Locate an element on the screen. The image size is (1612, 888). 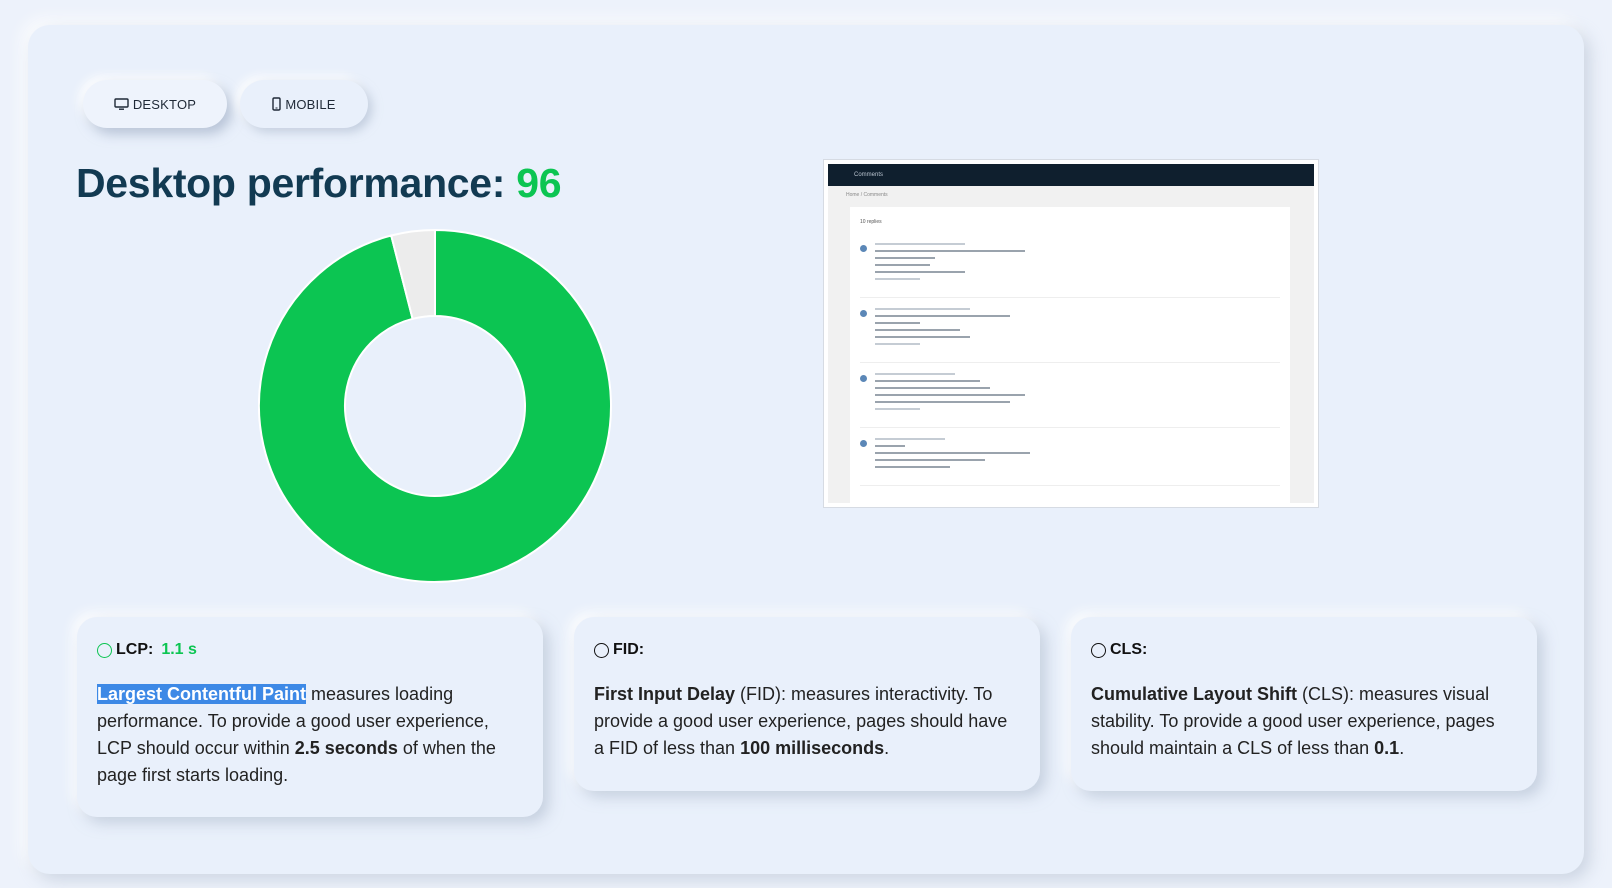
tab-desktop: DESKTOP is located at coordinates (155, 104).